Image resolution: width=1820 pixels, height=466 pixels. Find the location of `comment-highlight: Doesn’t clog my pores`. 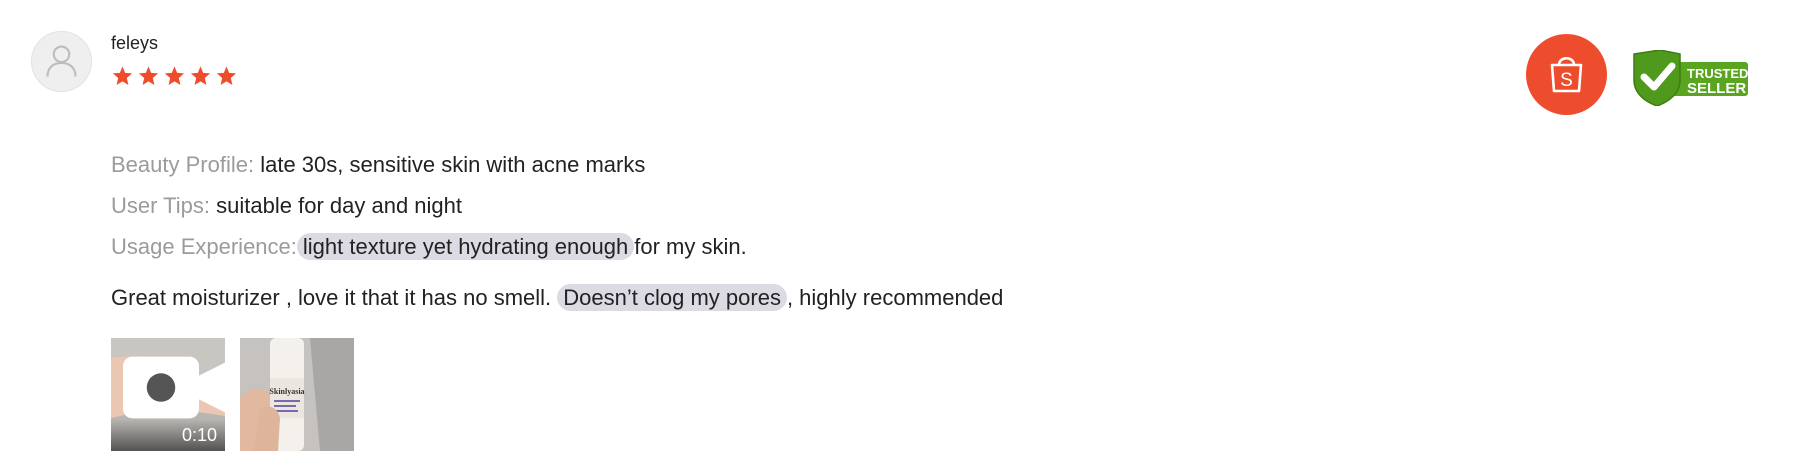

comment-highlight: Doesn’t clog my pores is located at coordinates (672, 297).